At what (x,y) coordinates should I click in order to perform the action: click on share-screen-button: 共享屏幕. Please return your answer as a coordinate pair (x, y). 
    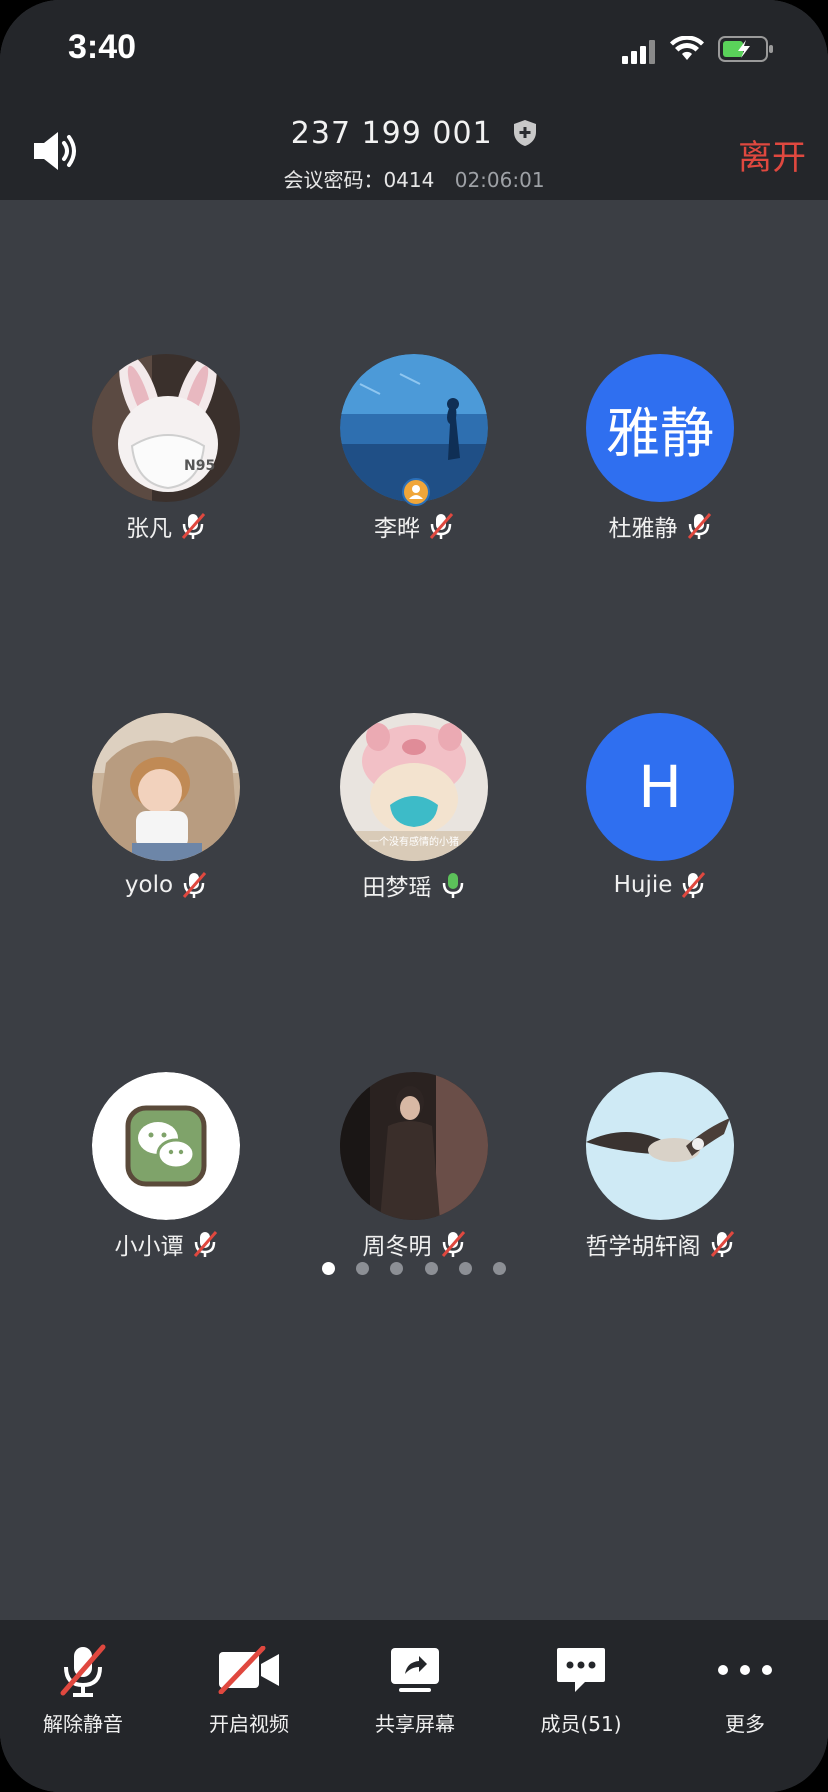
    Looking at the image, I should click on (415, 1688).